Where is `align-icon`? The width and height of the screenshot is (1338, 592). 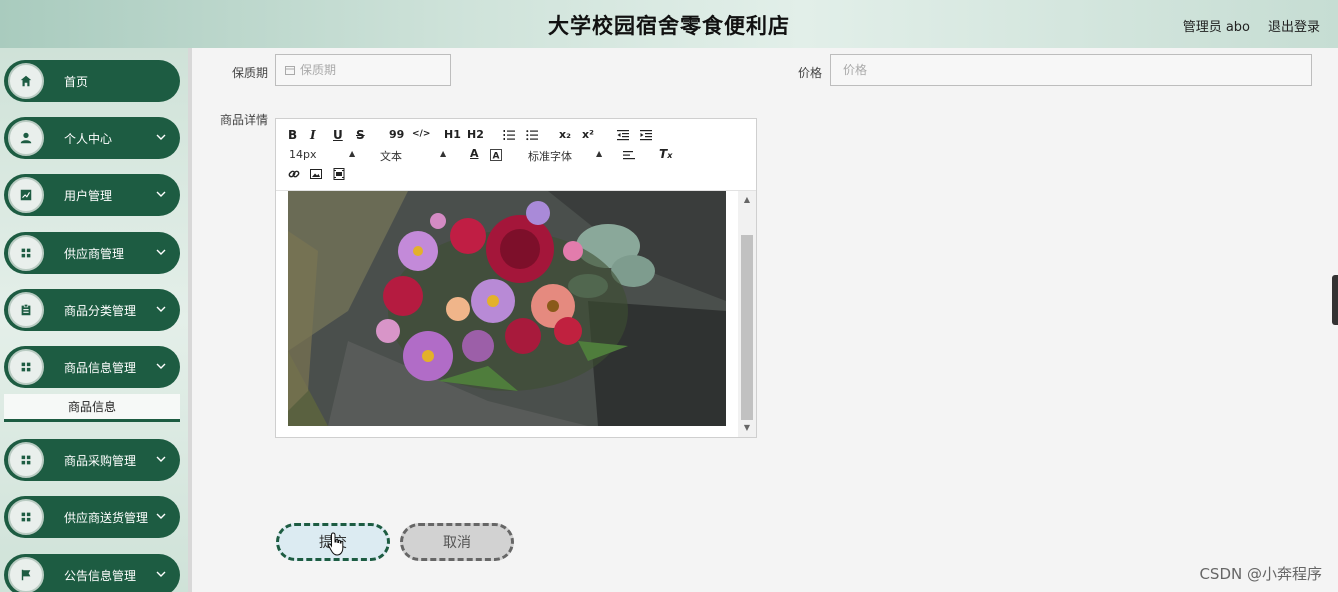
align-icon is located at coordinates (629, 155).